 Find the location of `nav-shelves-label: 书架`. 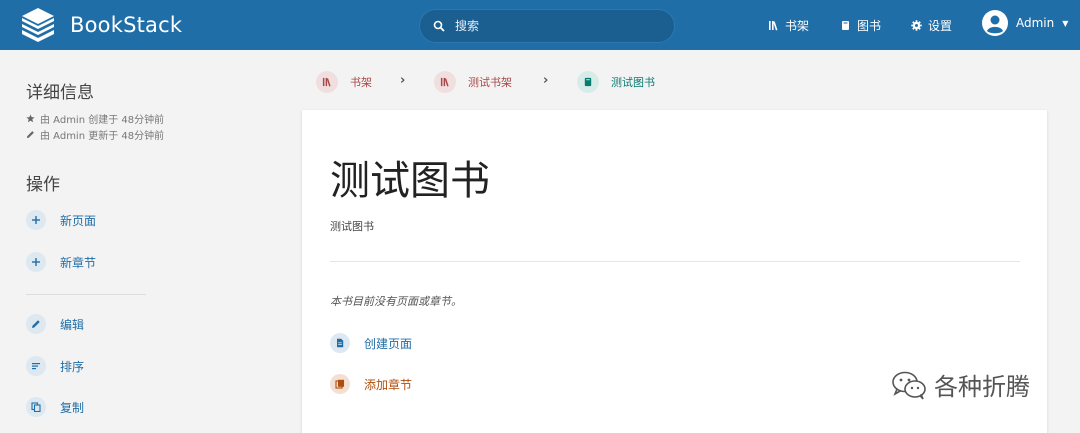

nav-shelves-label: 书架 is located at coordinates (797, 25).